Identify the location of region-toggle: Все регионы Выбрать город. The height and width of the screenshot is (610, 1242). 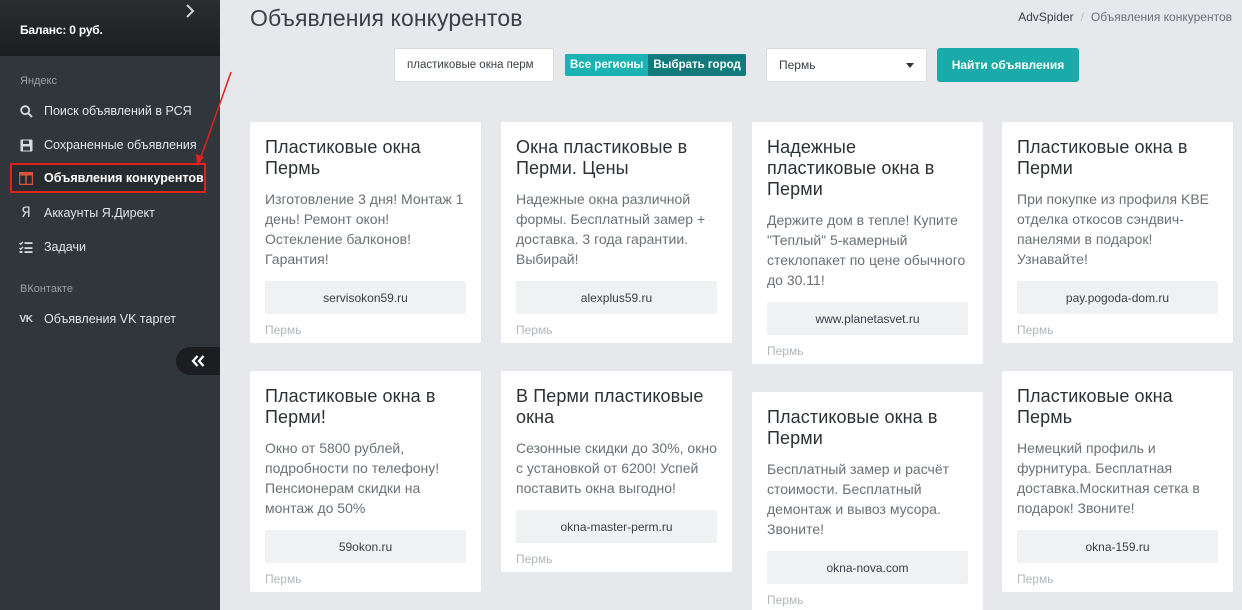
(655, 65).